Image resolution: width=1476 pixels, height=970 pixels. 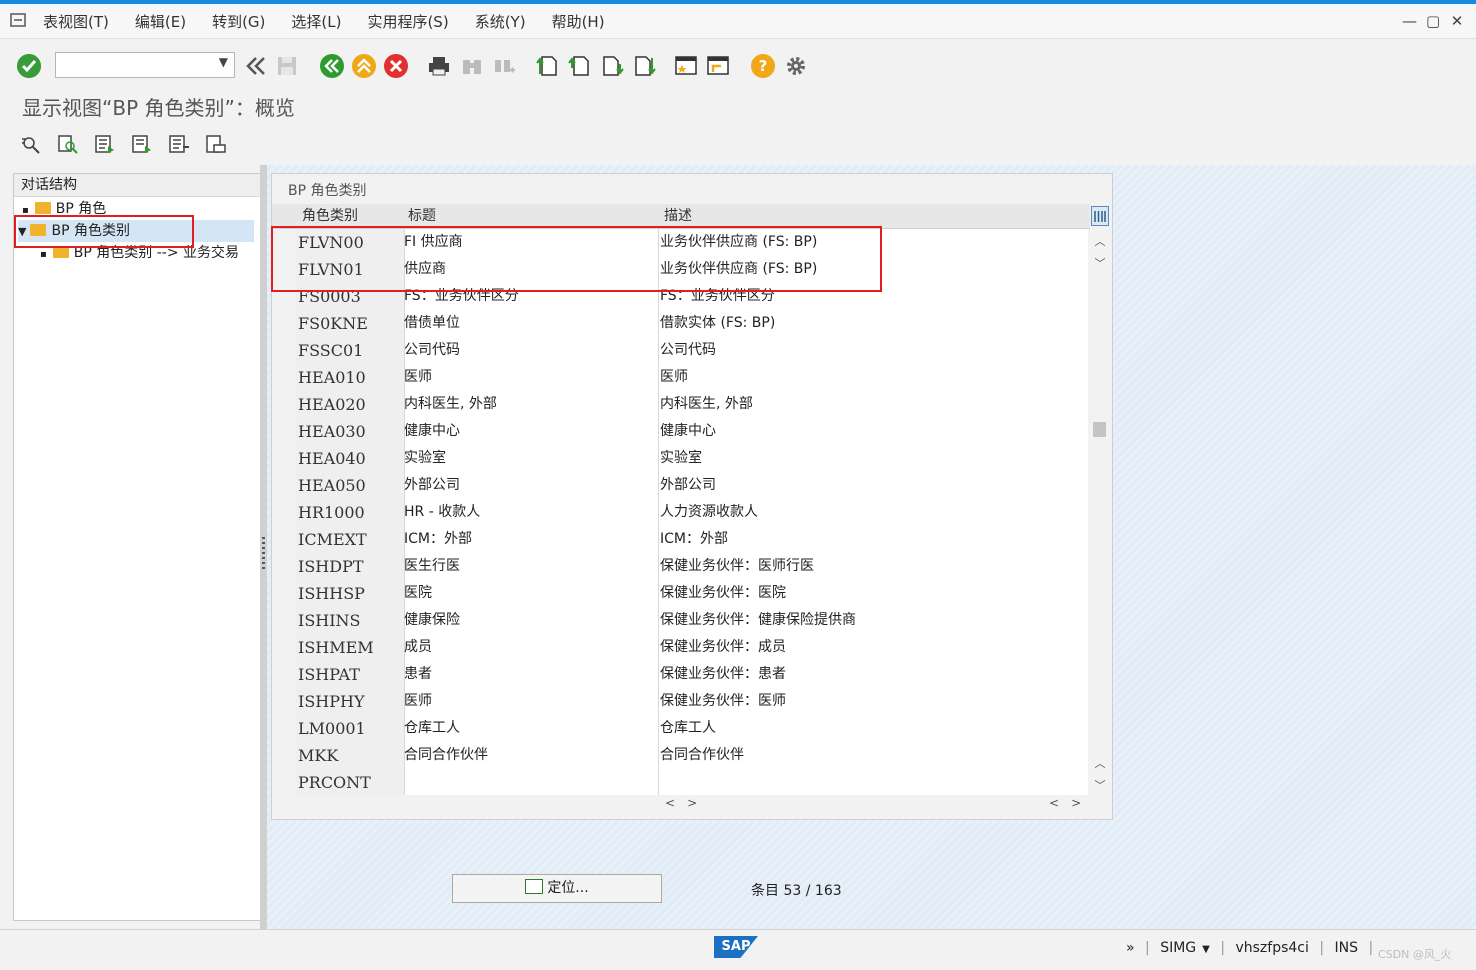 I want to click on insert-mode: INS, so click(x=1347, y=948).